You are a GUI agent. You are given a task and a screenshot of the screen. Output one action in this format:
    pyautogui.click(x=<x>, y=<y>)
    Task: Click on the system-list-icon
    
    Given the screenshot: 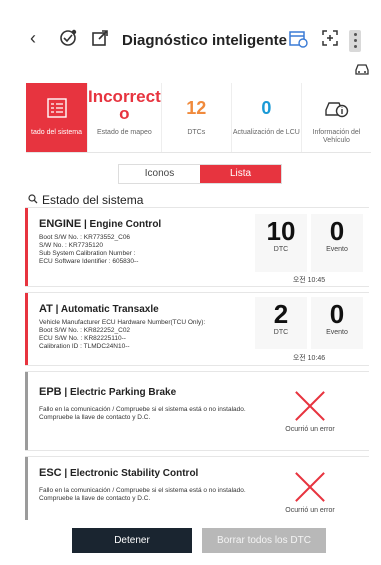 What is the action you would take?
    pyautogui.click(x=56, y=108)
    